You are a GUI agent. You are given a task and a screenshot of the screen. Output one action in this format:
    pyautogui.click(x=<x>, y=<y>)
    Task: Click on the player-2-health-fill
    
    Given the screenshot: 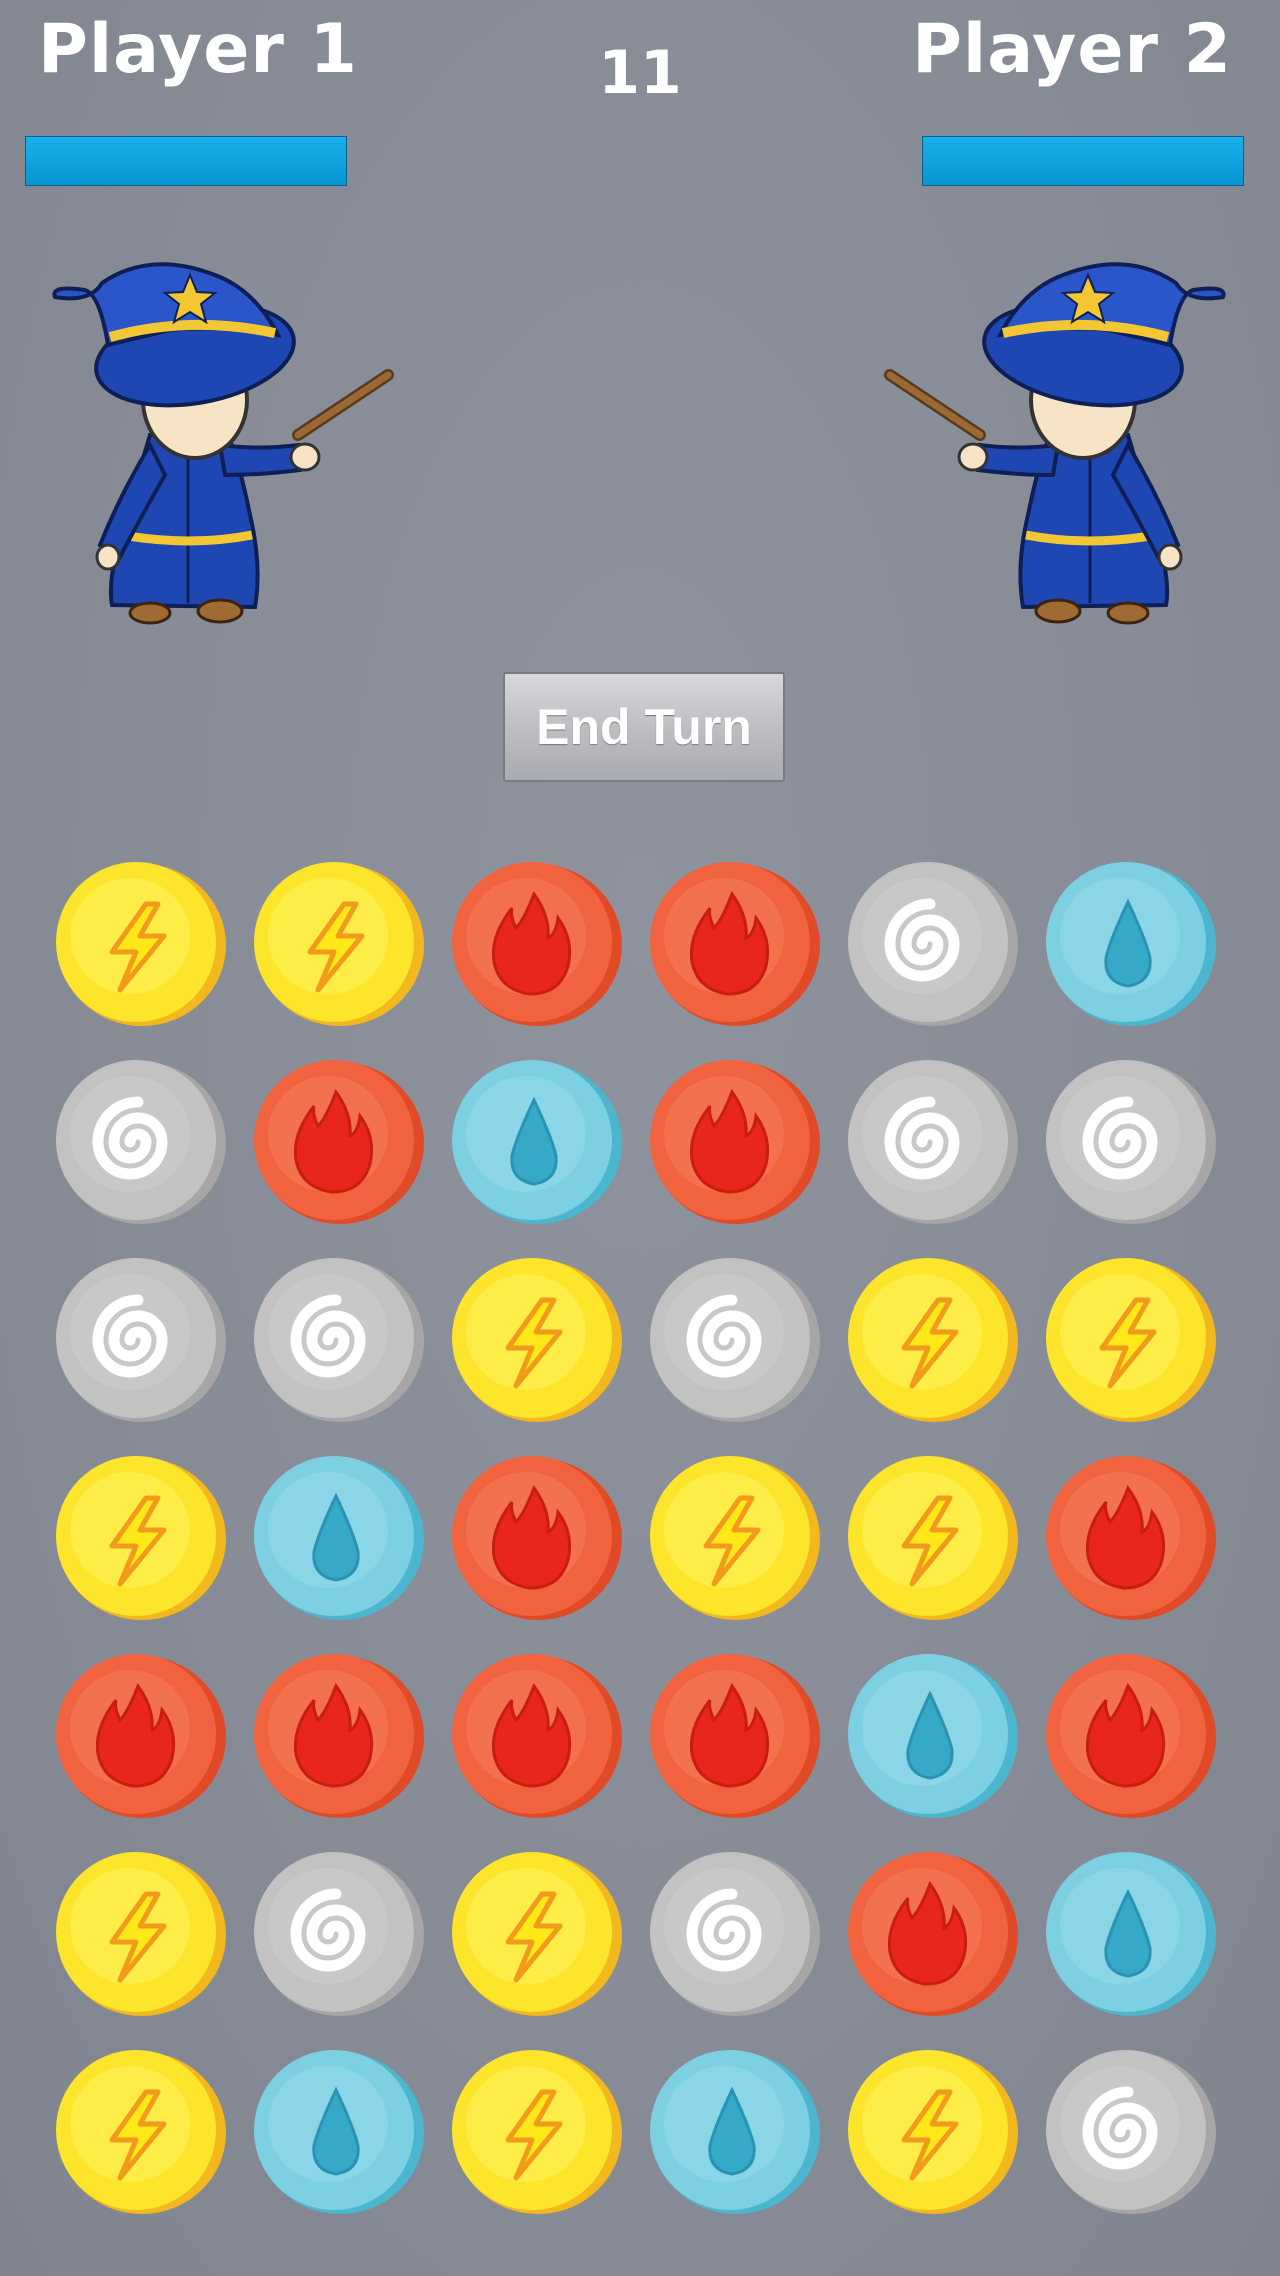 What is the action you would take?
    pyautogui.click(x=1083, y=161)
    